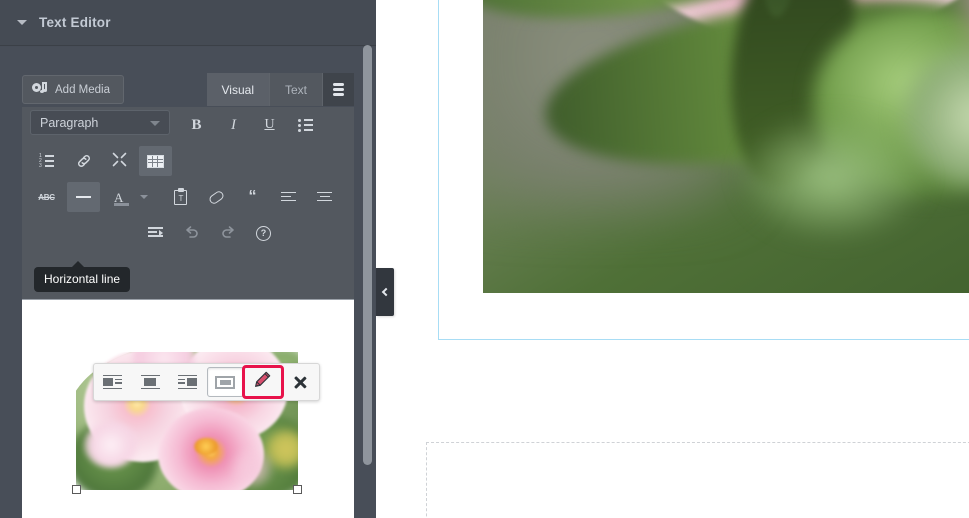 The height and width of the screenshot is (518, 969). I want to click on caret-down-icon, so click(22, 22).